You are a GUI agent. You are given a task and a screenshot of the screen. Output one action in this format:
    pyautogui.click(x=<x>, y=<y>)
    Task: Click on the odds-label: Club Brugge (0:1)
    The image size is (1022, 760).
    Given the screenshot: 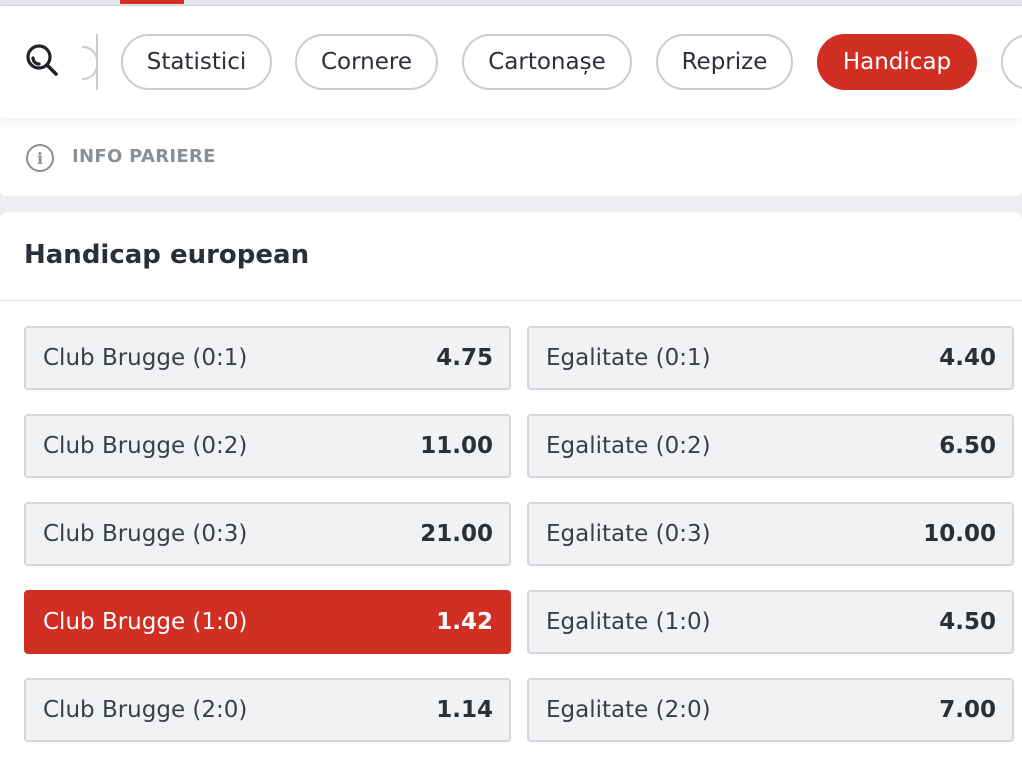 What is the action you would take?
    pyautogui.click(x=145, y=358)
    